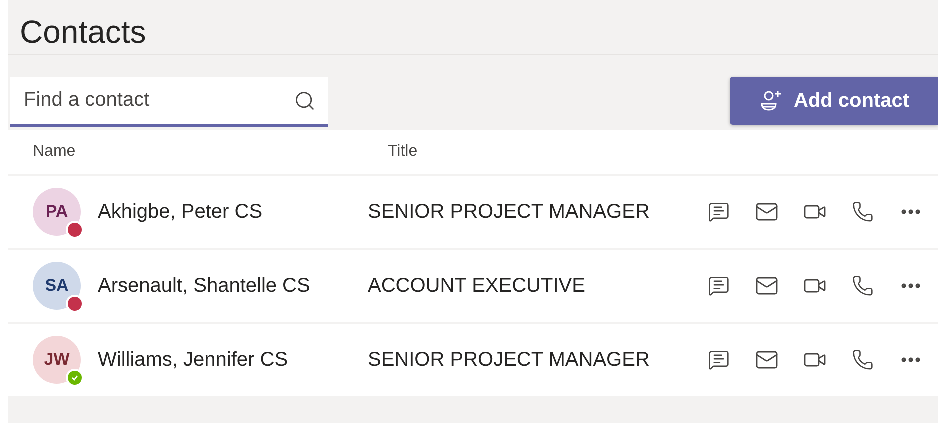 Image resolution: width=938 pixels, height=423 pixels. I want to click on contact-name: Williams, Jennifer CS, so click(194, 360).